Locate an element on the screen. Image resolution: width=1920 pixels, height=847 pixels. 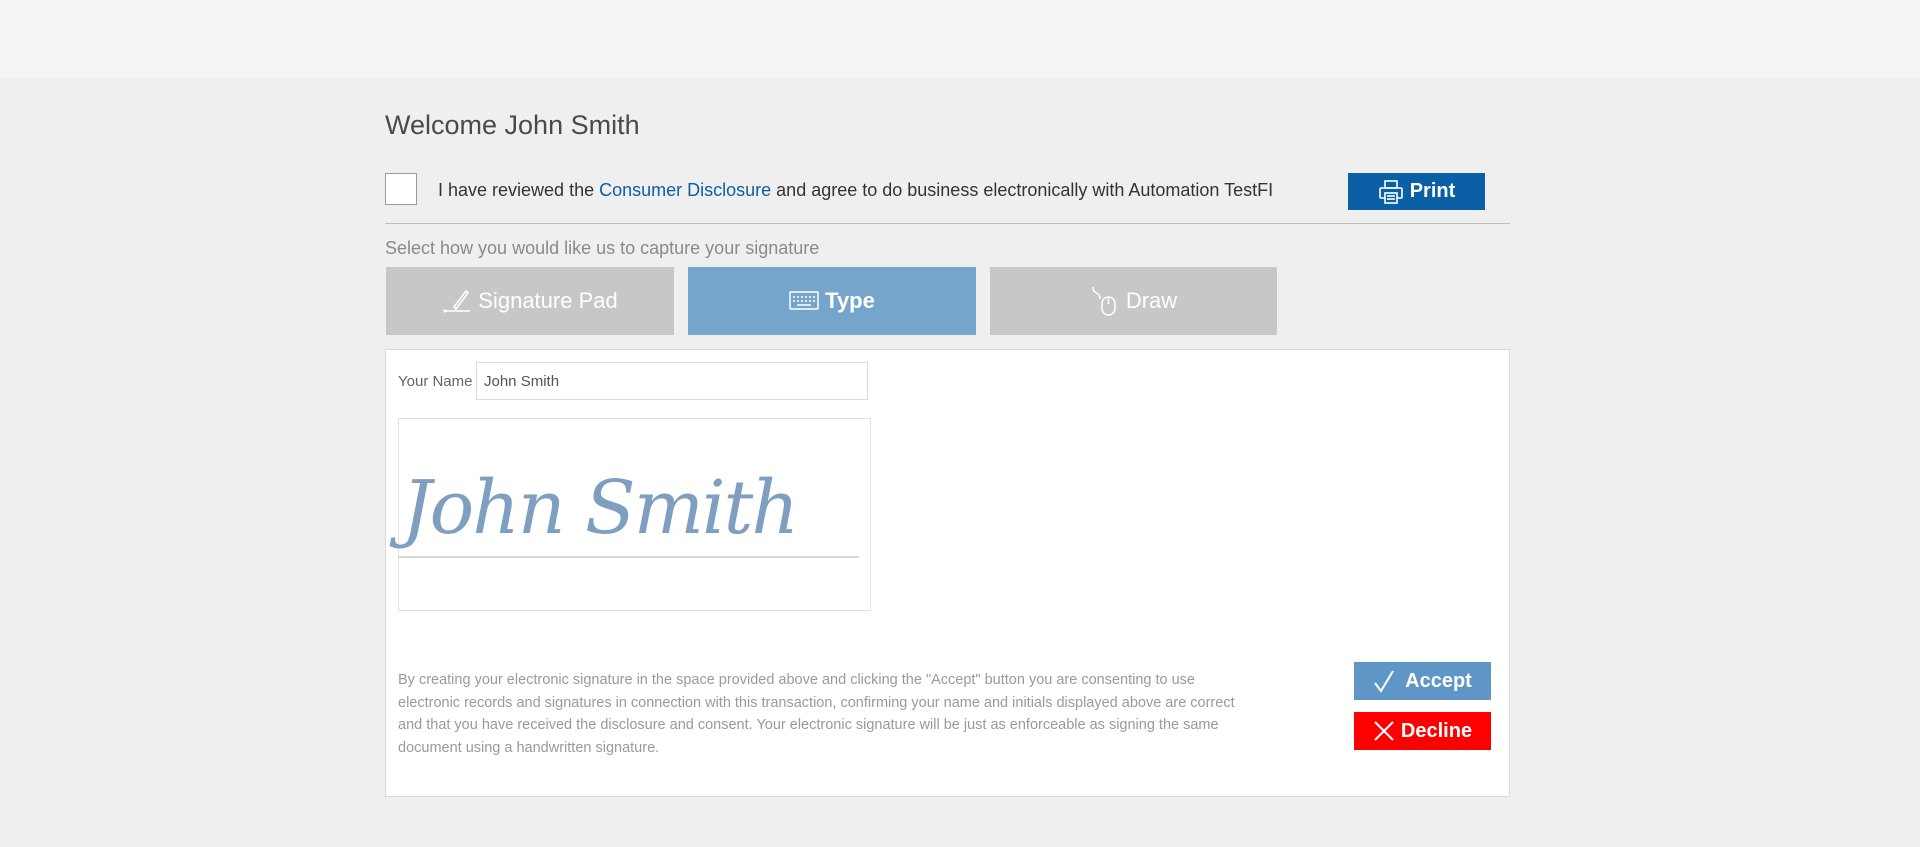
checkmark-icon is located at coordinates (1384, 681).